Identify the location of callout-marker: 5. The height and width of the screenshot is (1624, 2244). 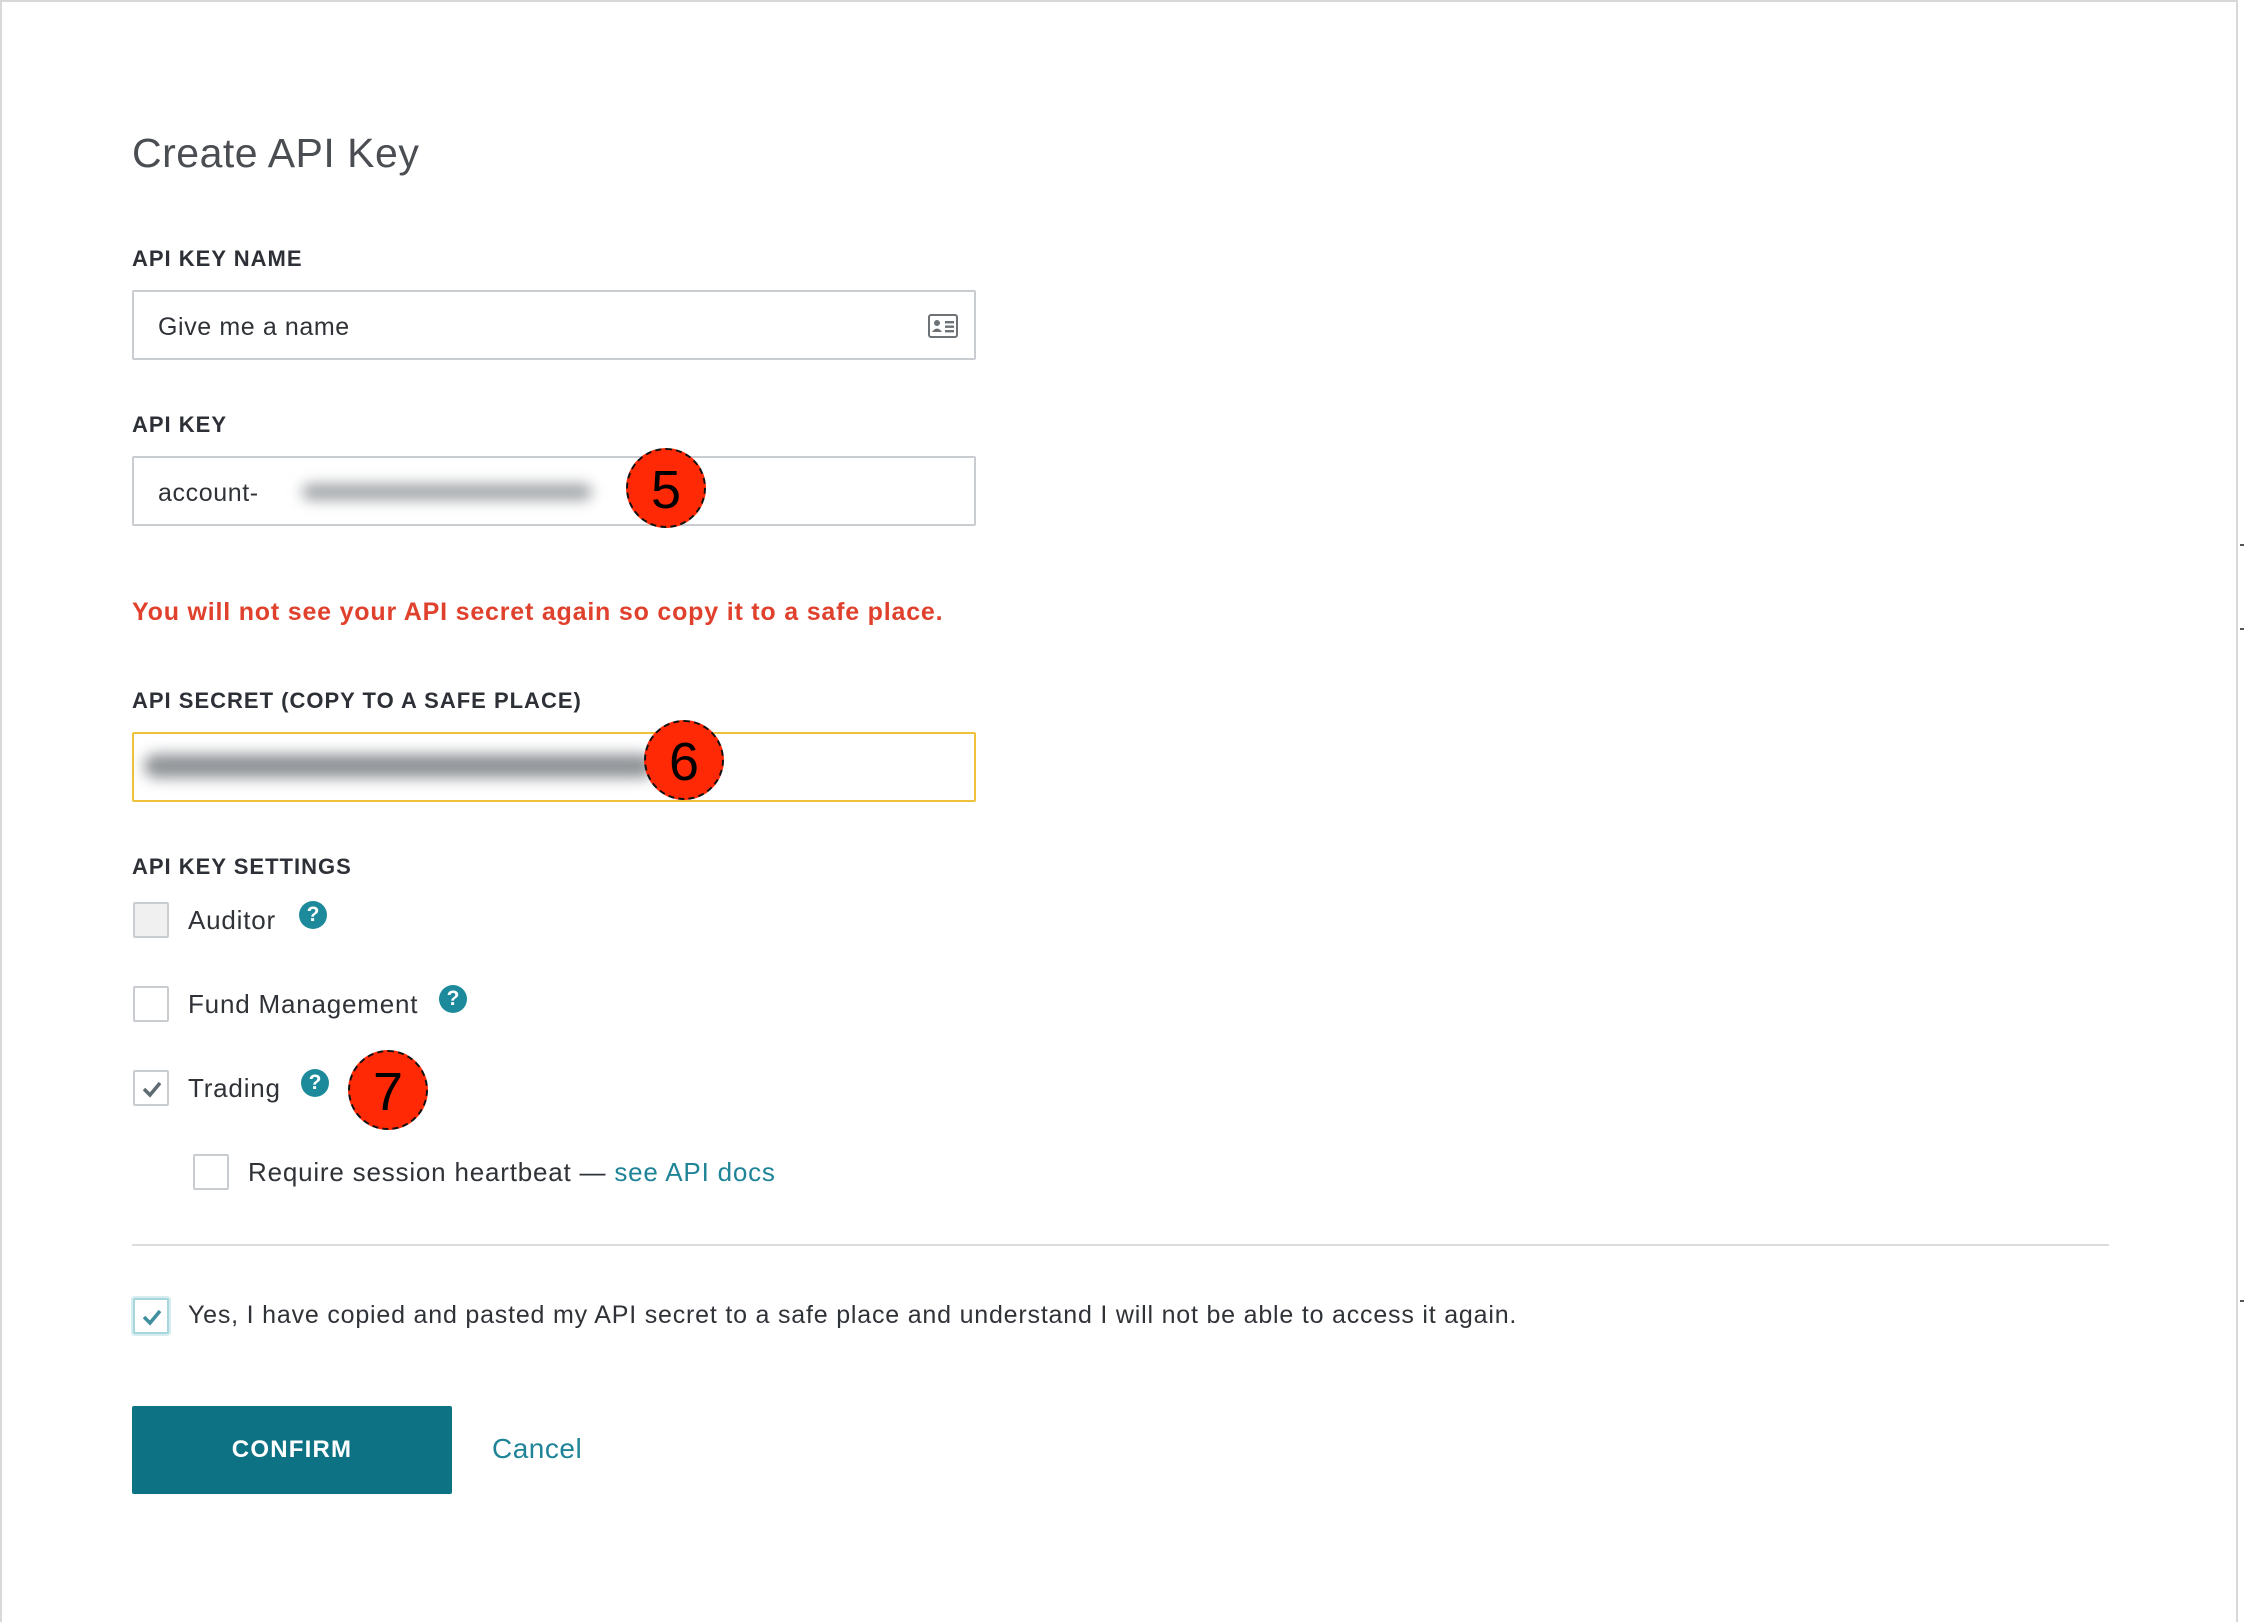
(666, 488).